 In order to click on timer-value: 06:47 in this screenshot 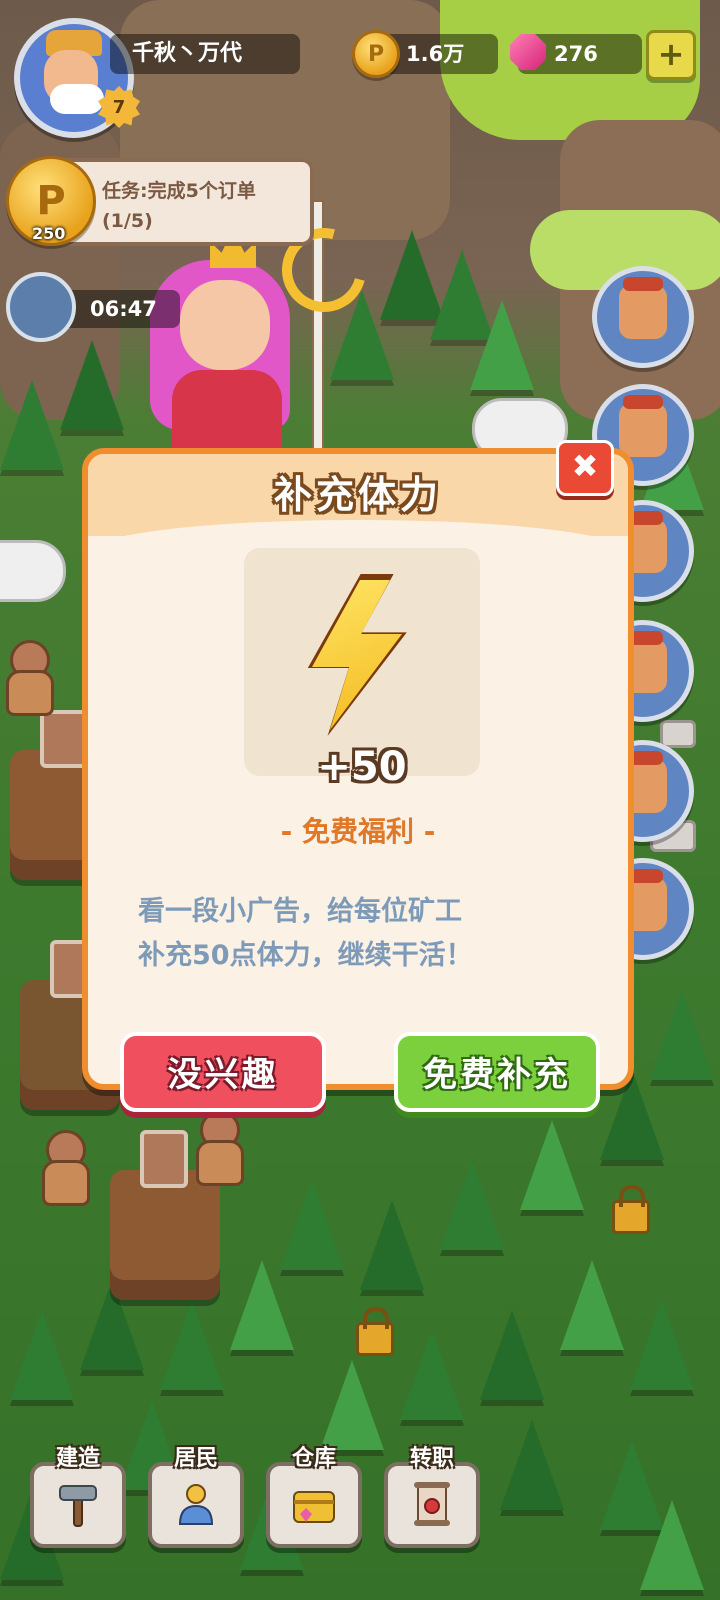, I will do `click(123, 309)`.